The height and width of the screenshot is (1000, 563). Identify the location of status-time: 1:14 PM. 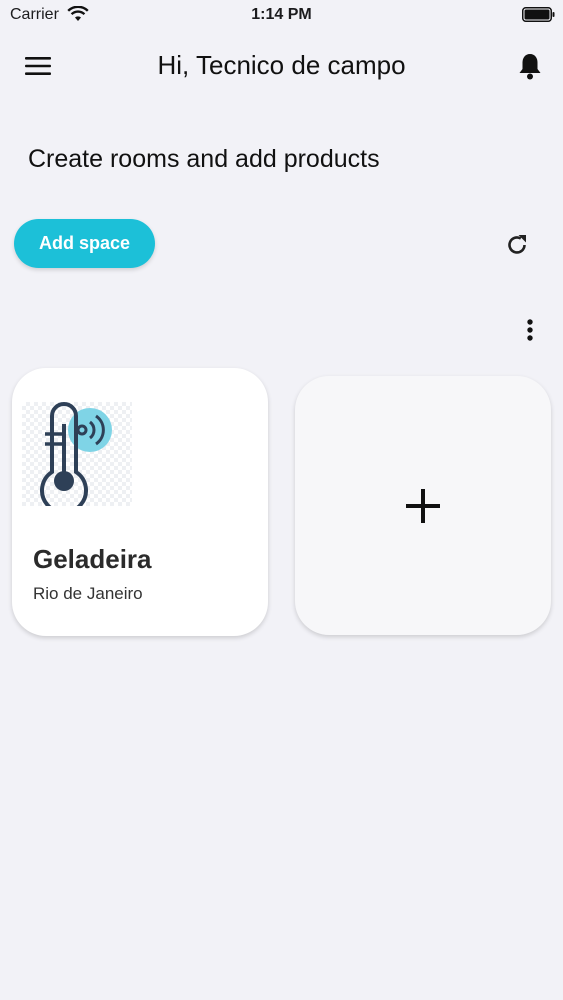
(281, 14).